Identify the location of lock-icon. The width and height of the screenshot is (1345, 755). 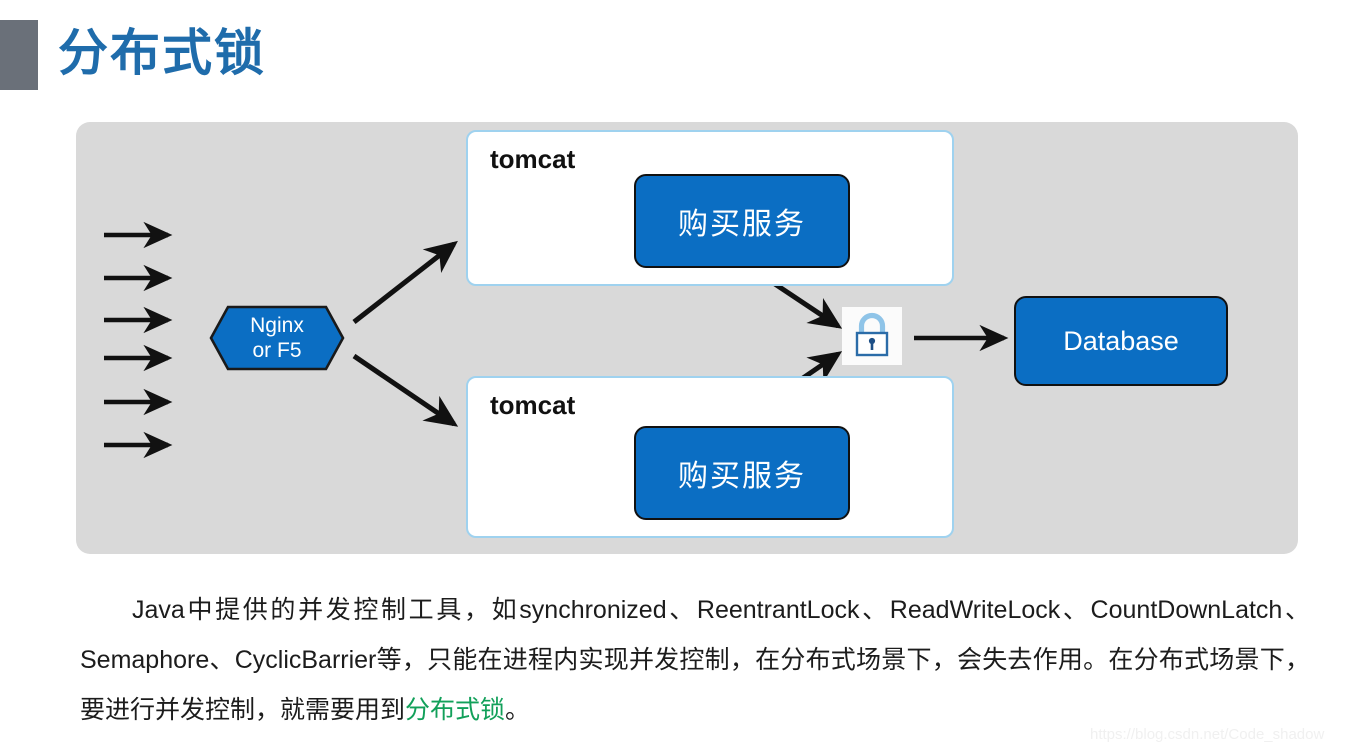
(872, 336).